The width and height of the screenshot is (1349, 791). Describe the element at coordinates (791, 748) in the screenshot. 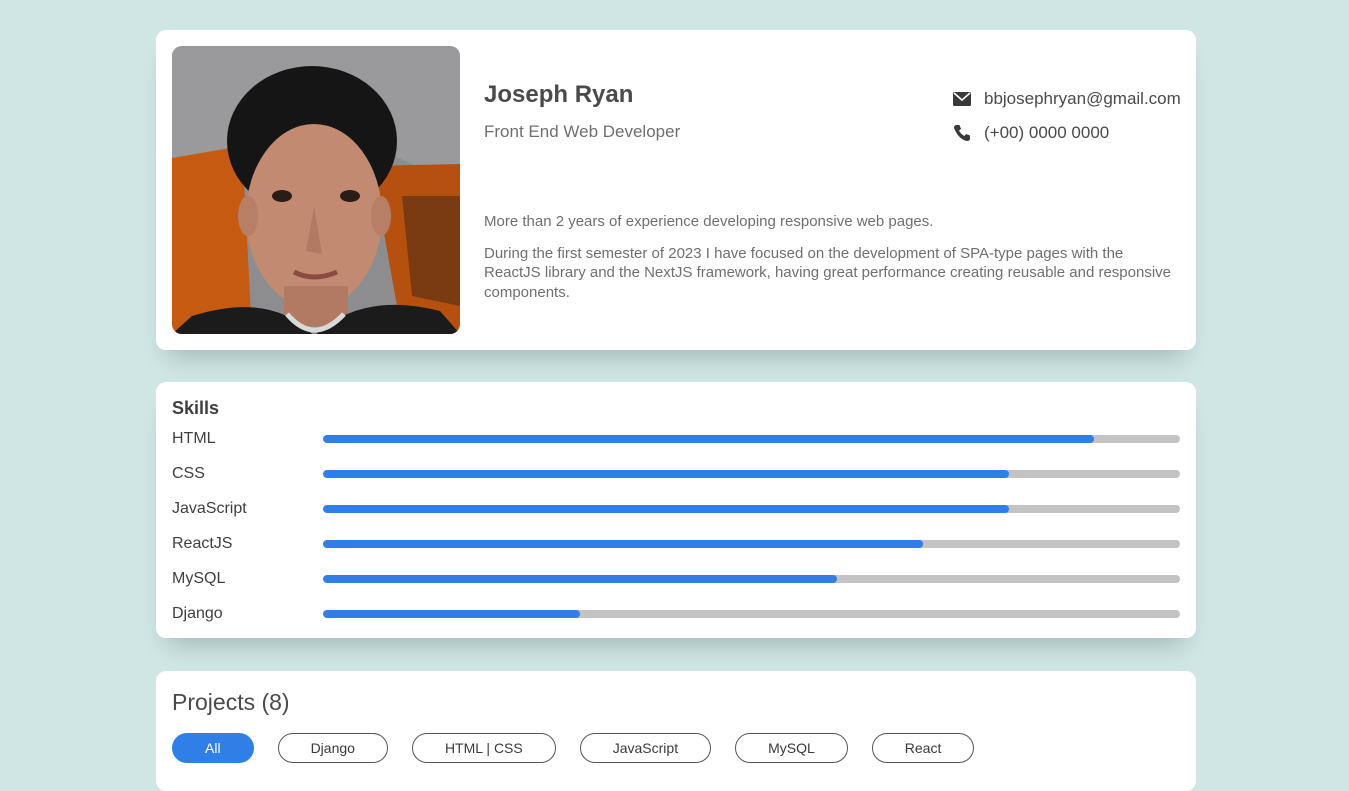

I see `filter-button: MySQL` at that location.